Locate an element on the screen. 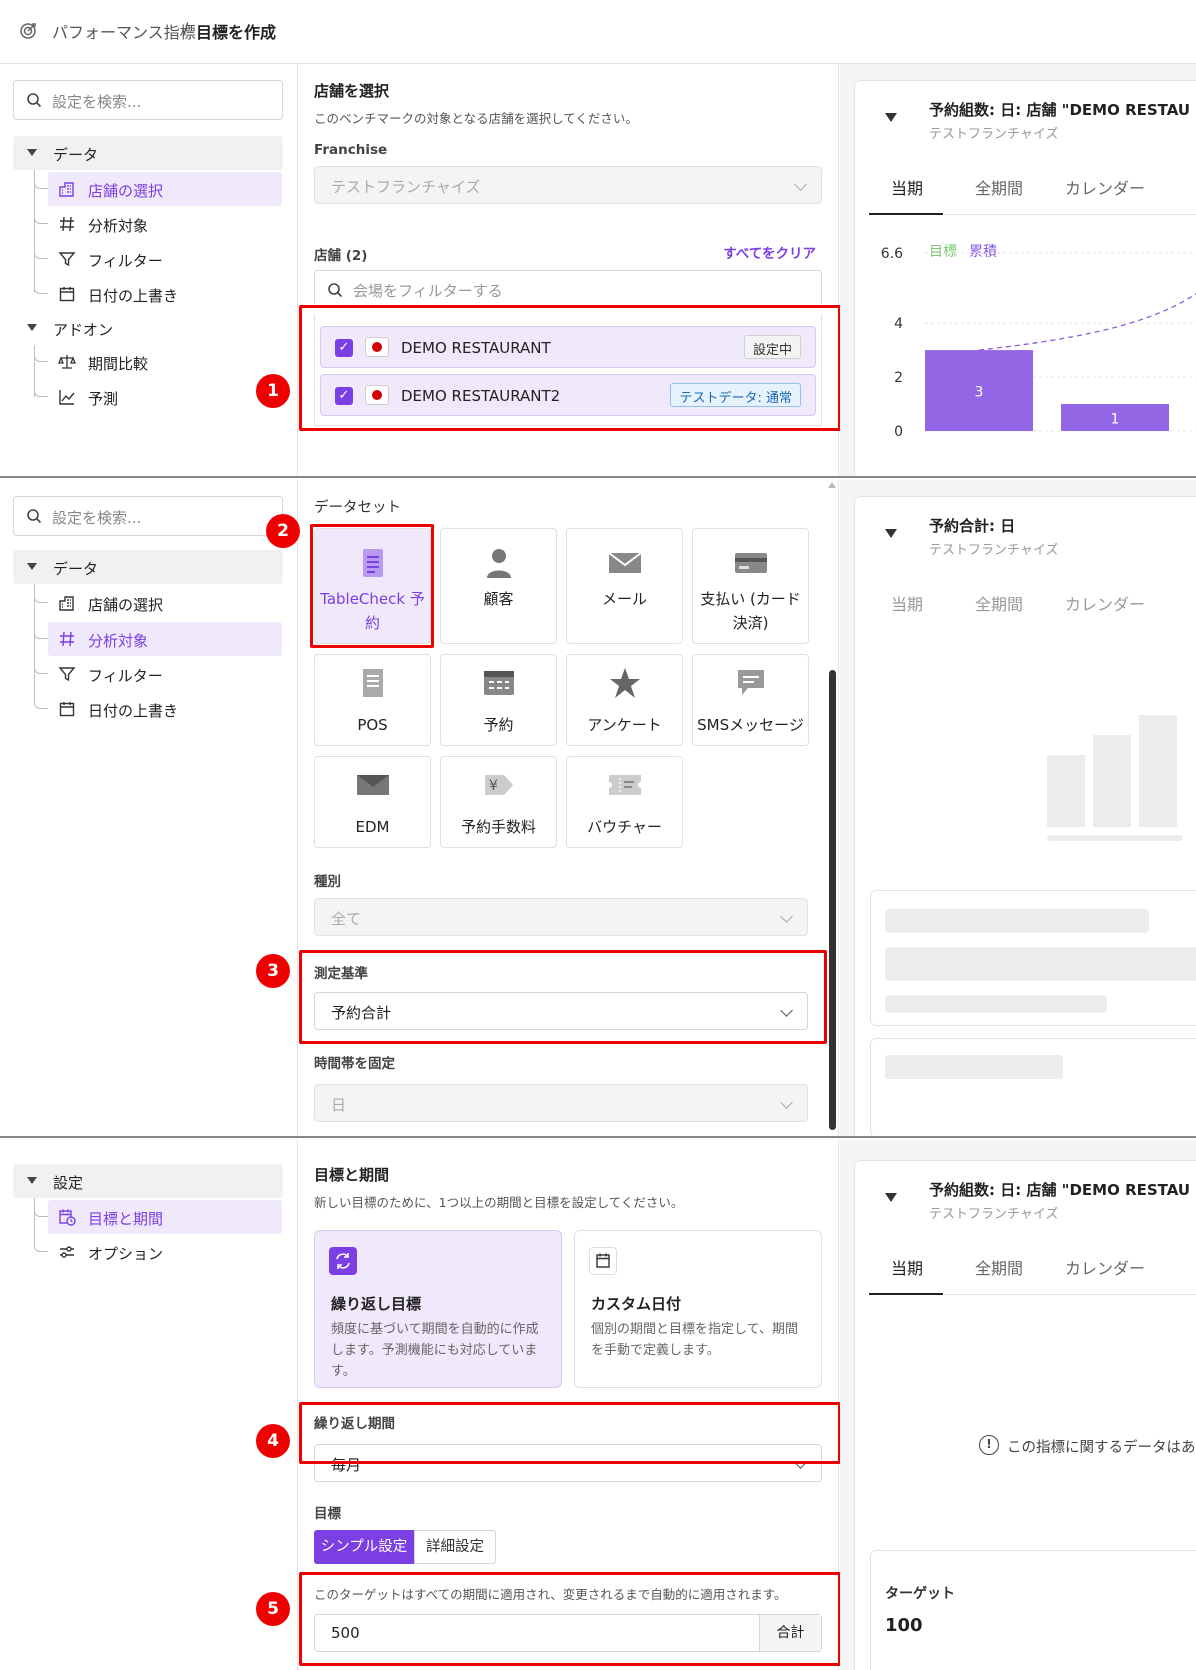 The width and height of the screenshot is (1196, 1670). franchise-label: Franchise is located at coordinates (351, 150).